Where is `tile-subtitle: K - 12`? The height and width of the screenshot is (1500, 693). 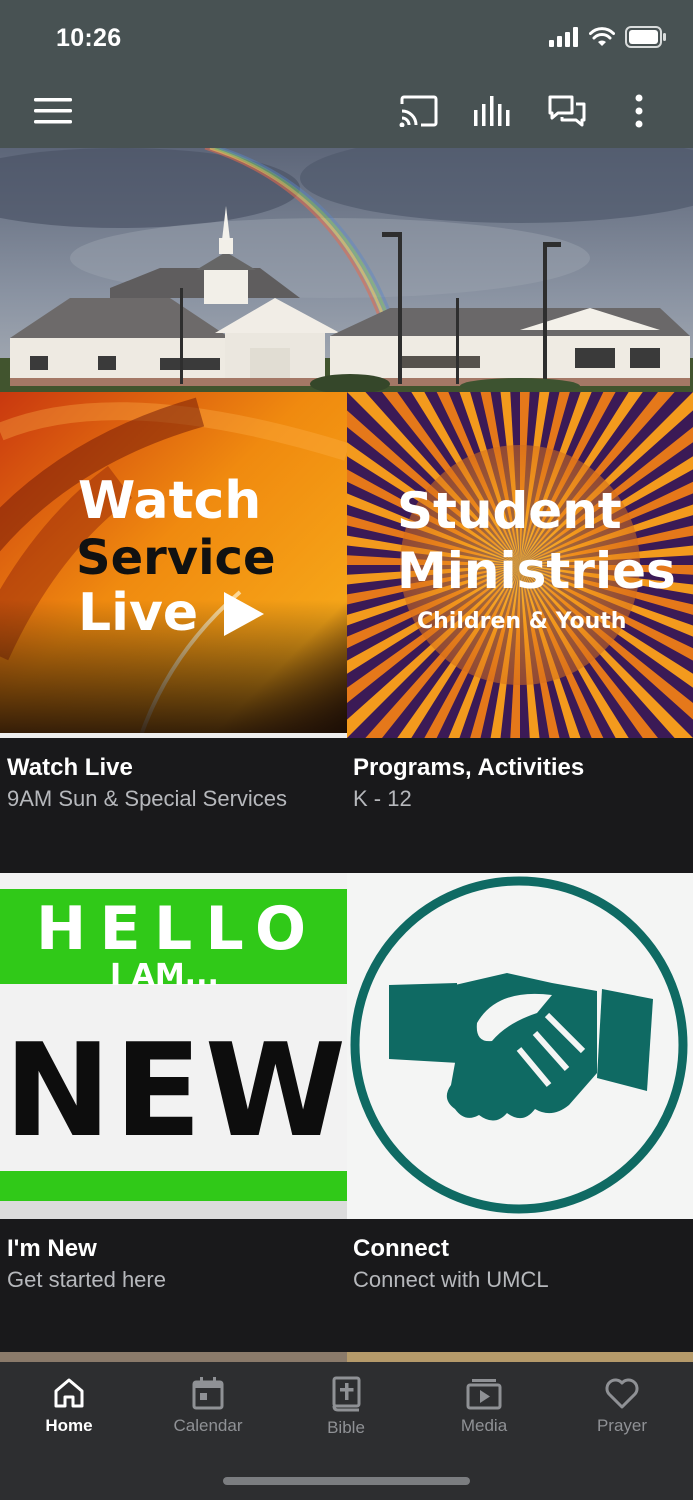 tile-subtitle: K - 12 is located at coordinates (382, 798).